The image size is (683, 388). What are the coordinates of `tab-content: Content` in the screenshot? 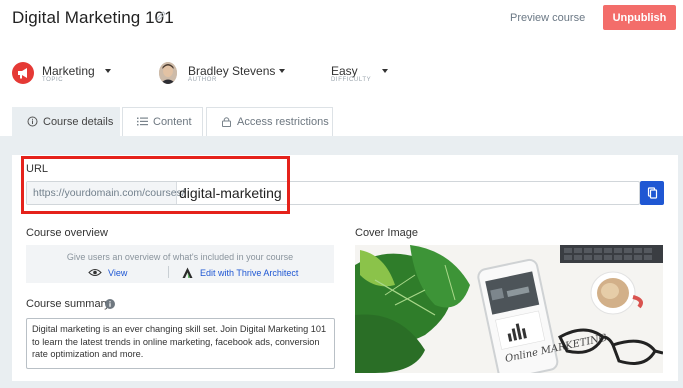 It's located at (162, 121).